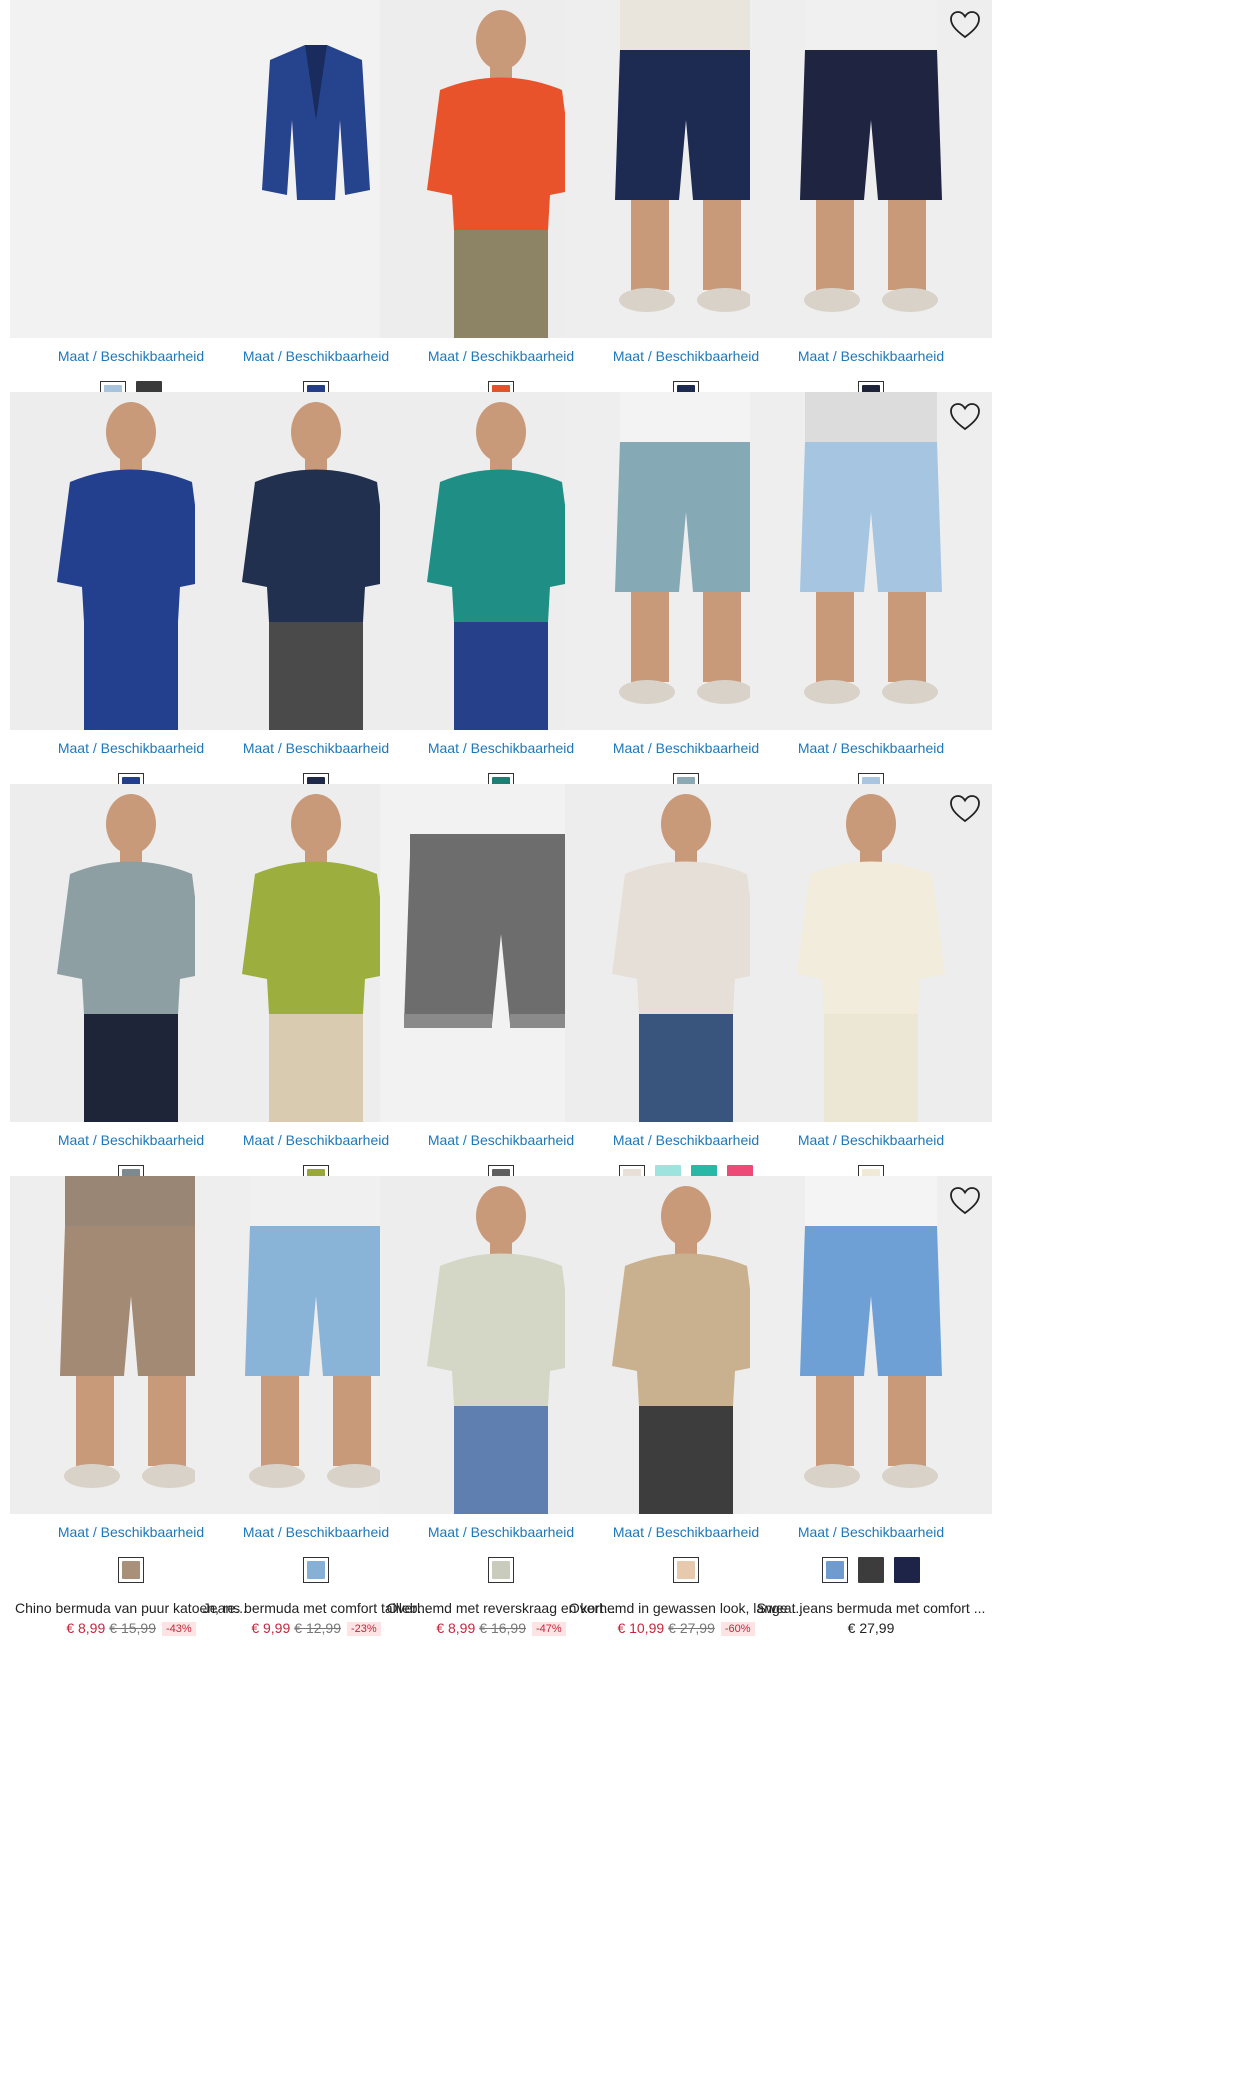 The height and width of the screenshot is (2082, 1250). What do you see at coordinates (548, 1629) in the screenshot?
I see `discount-badge: -47%` at bounding box center [548, 1629].